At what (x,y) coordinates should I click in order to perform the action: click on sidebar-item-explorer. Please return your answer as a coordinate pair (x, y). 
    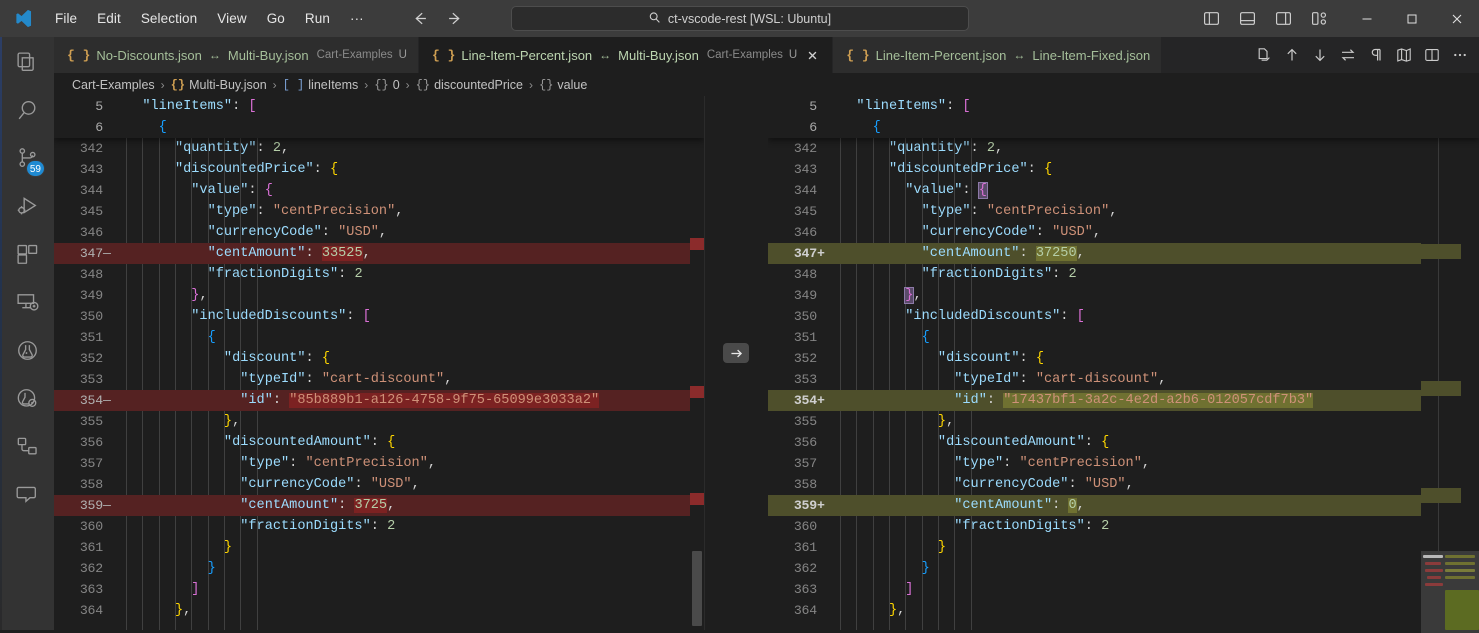
    Looking at the image, I should click on (27, 65).